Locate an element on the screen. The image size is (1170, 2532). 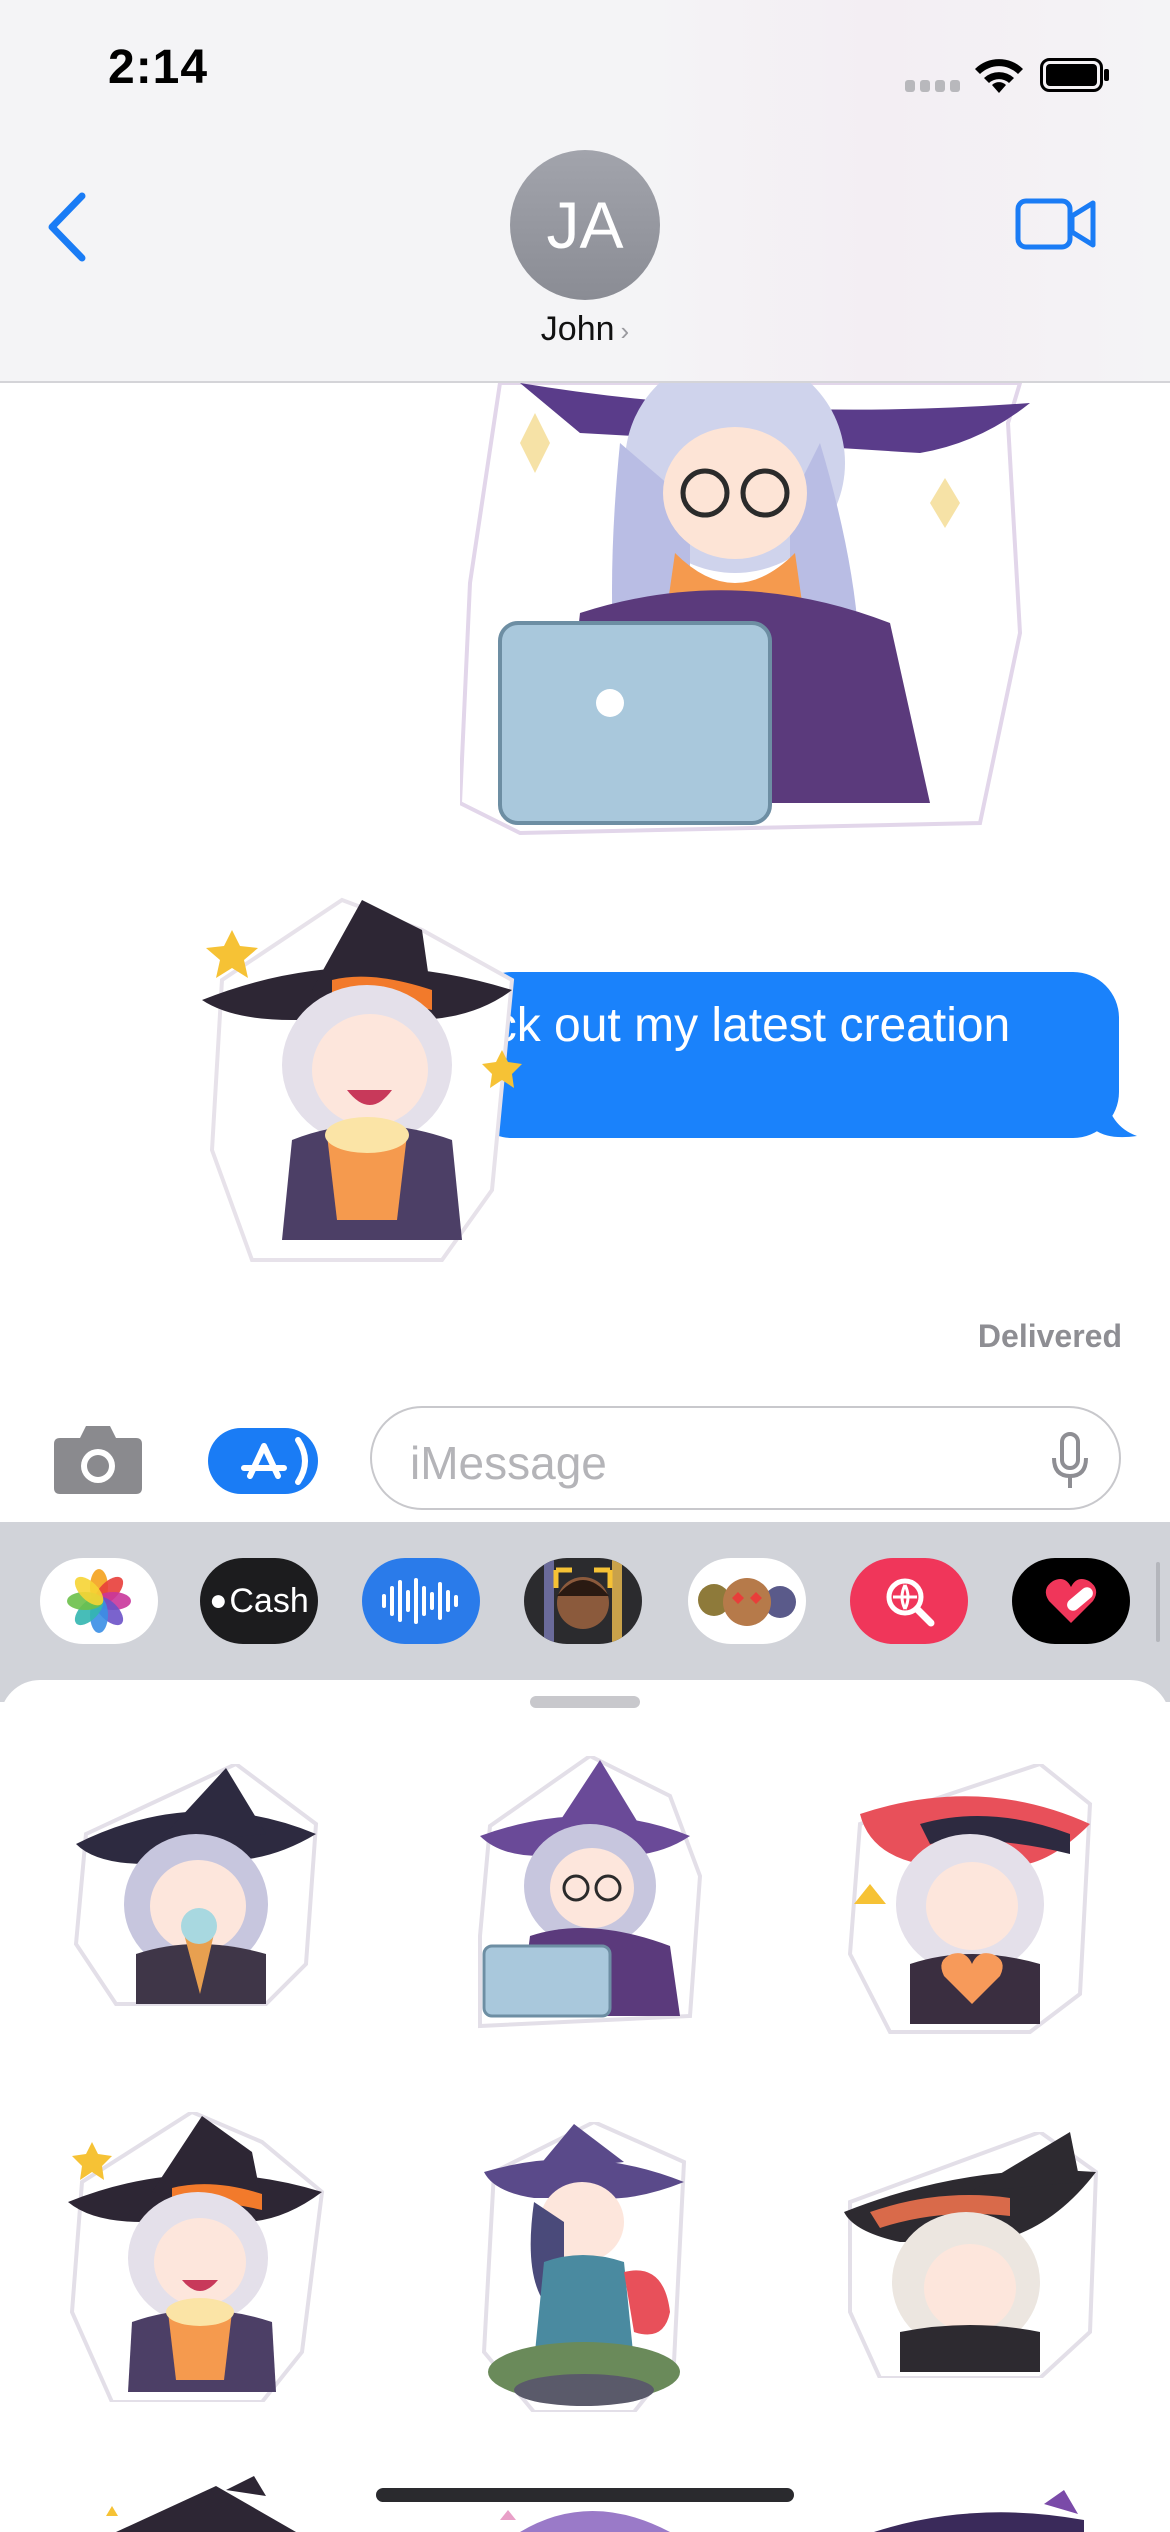
sticker-witch-heart is located at coordinates (970, 1899).